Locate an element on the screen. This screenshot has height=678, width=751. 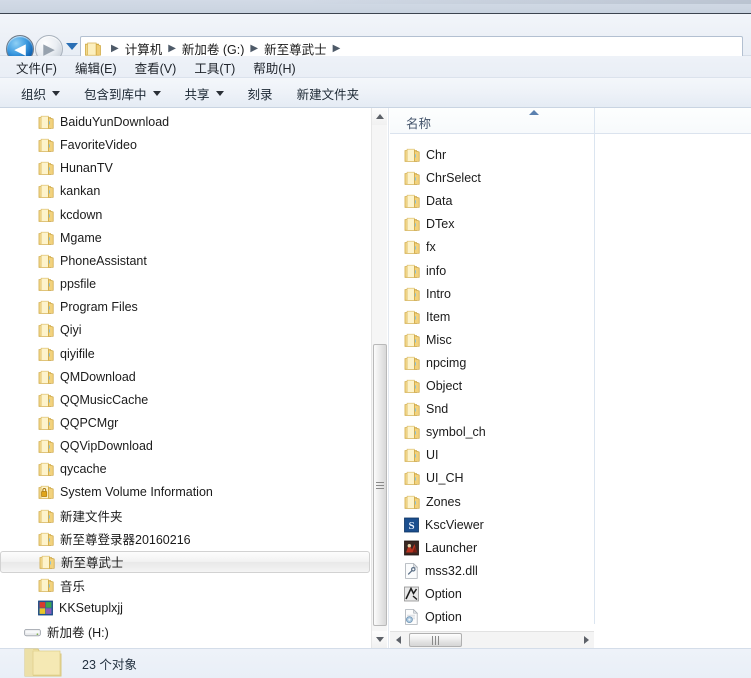
chevron-left-icon is located at coordinates (398, 640).